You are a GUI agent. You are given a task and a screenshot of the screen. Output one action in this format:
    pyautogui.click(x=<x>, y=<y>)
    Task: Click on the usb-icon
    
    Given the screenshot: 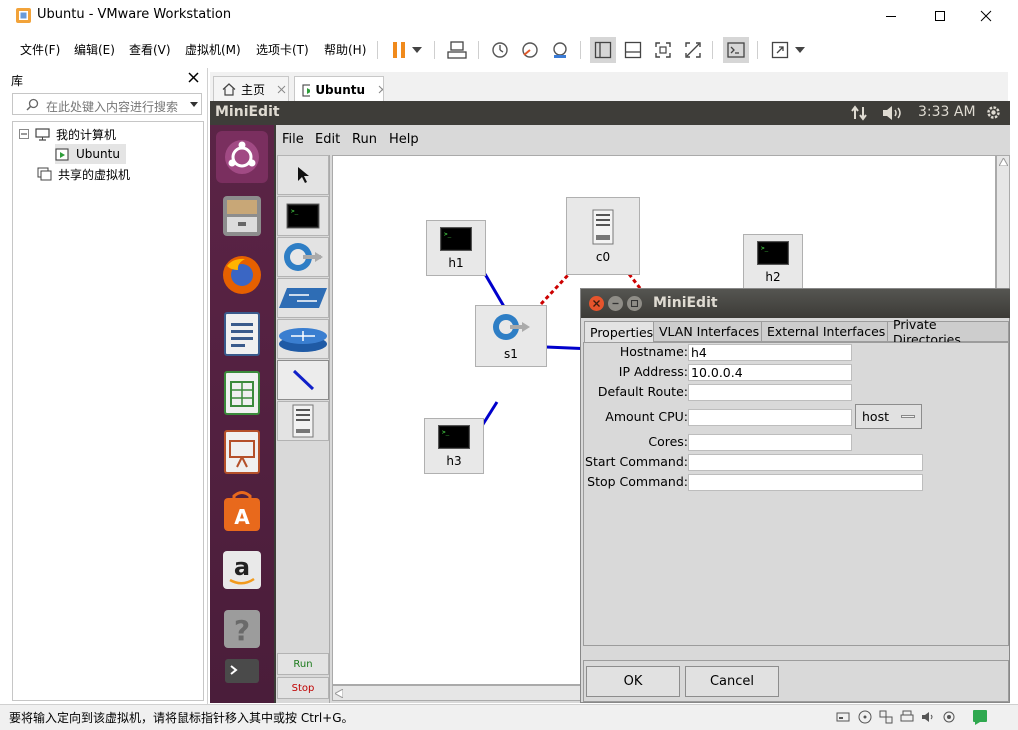 What is the action you would take?
    pyautogui.click(x=949, y=717)
    